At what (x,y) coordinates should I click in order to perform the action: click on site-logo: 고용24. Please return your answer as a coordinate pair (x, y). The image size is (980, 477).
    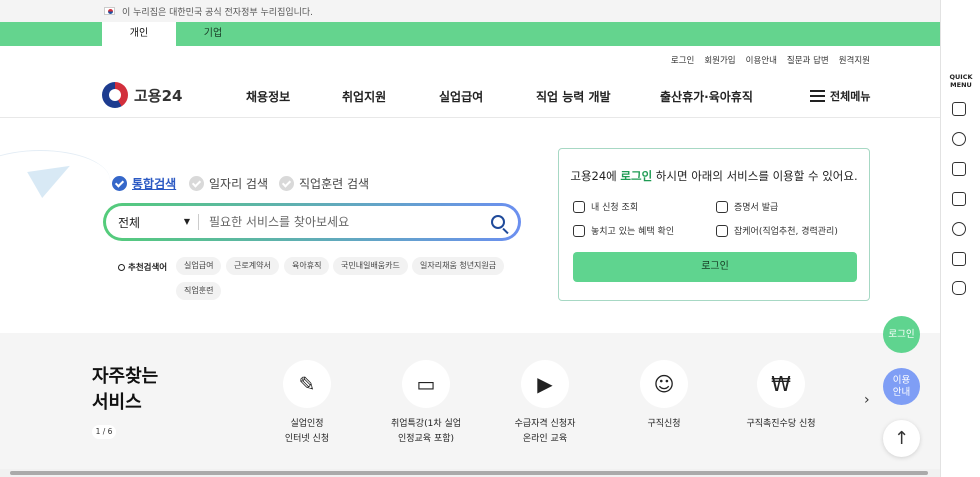
    Looking at the image, I should click on (142, 95).